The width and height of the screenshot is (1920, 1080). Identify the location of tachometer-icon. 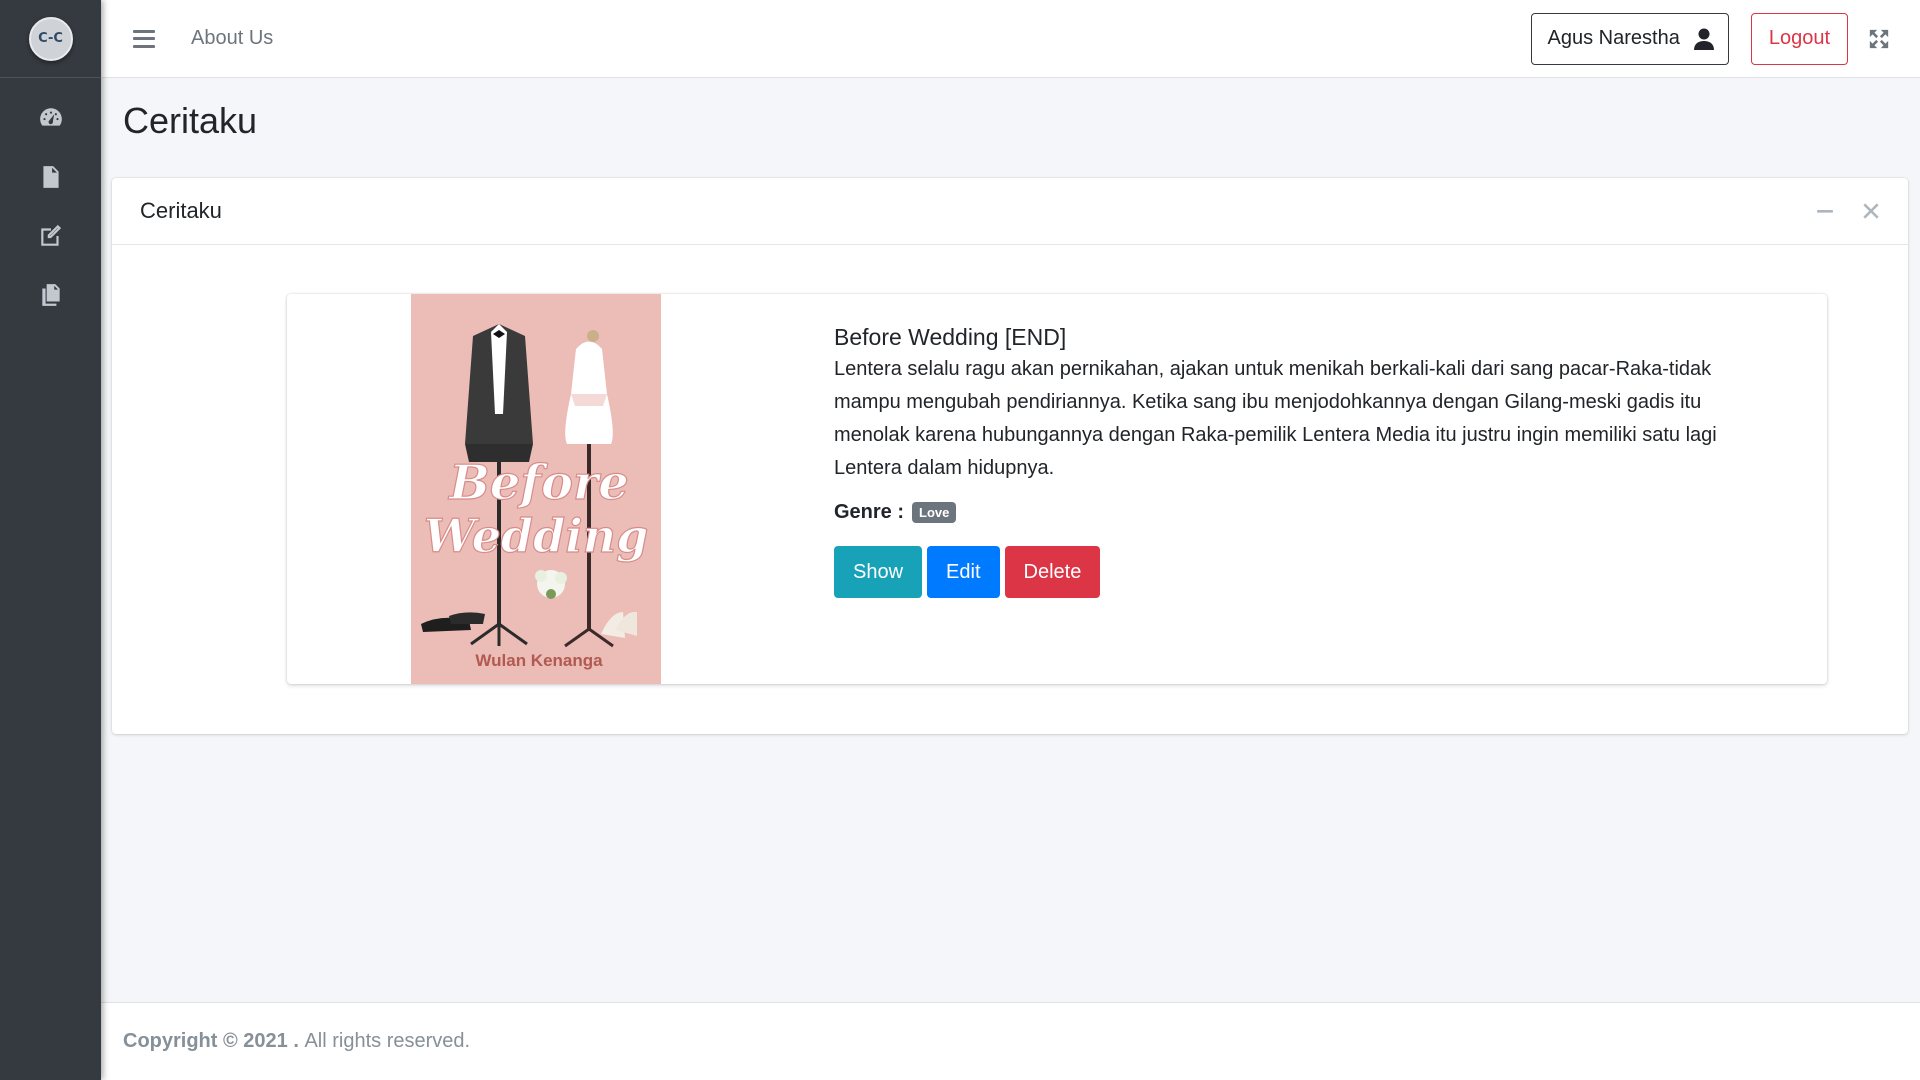
(50, 116).